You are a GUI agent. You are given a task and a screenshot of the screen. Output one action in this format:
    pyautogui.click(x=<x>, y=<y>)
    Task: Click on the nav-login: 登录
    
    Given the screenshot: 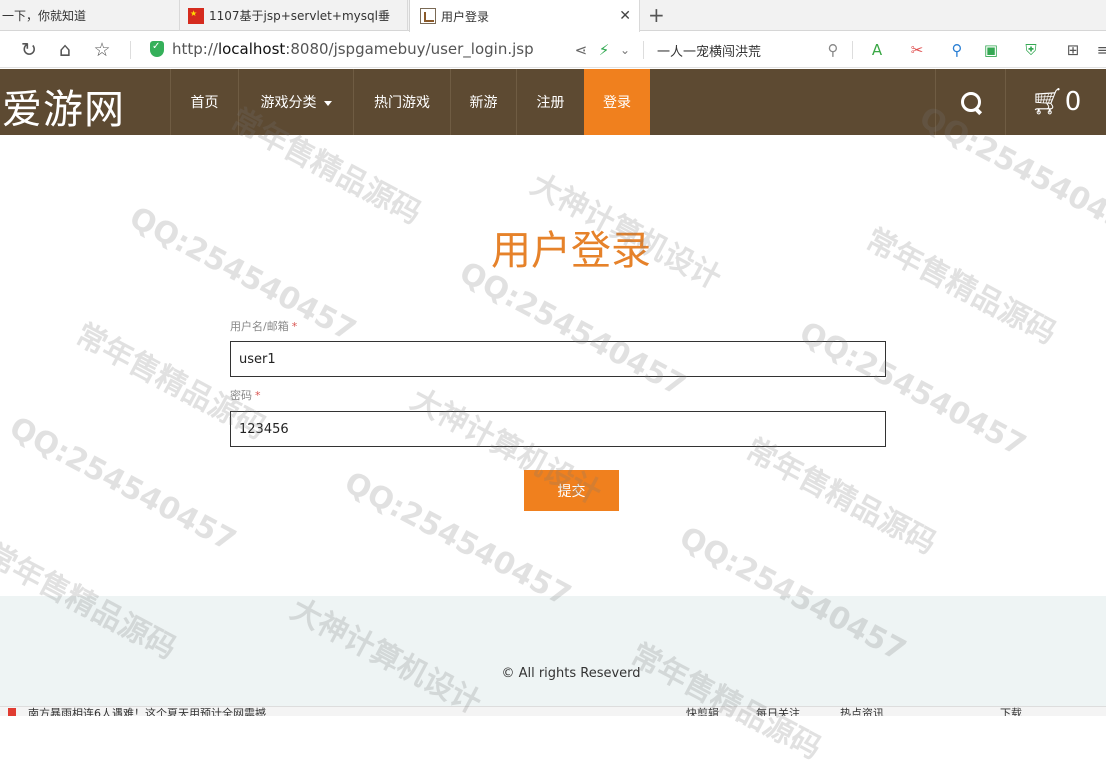 What is the action you would take?
    pyautogui.click(x=617, y=102)
    